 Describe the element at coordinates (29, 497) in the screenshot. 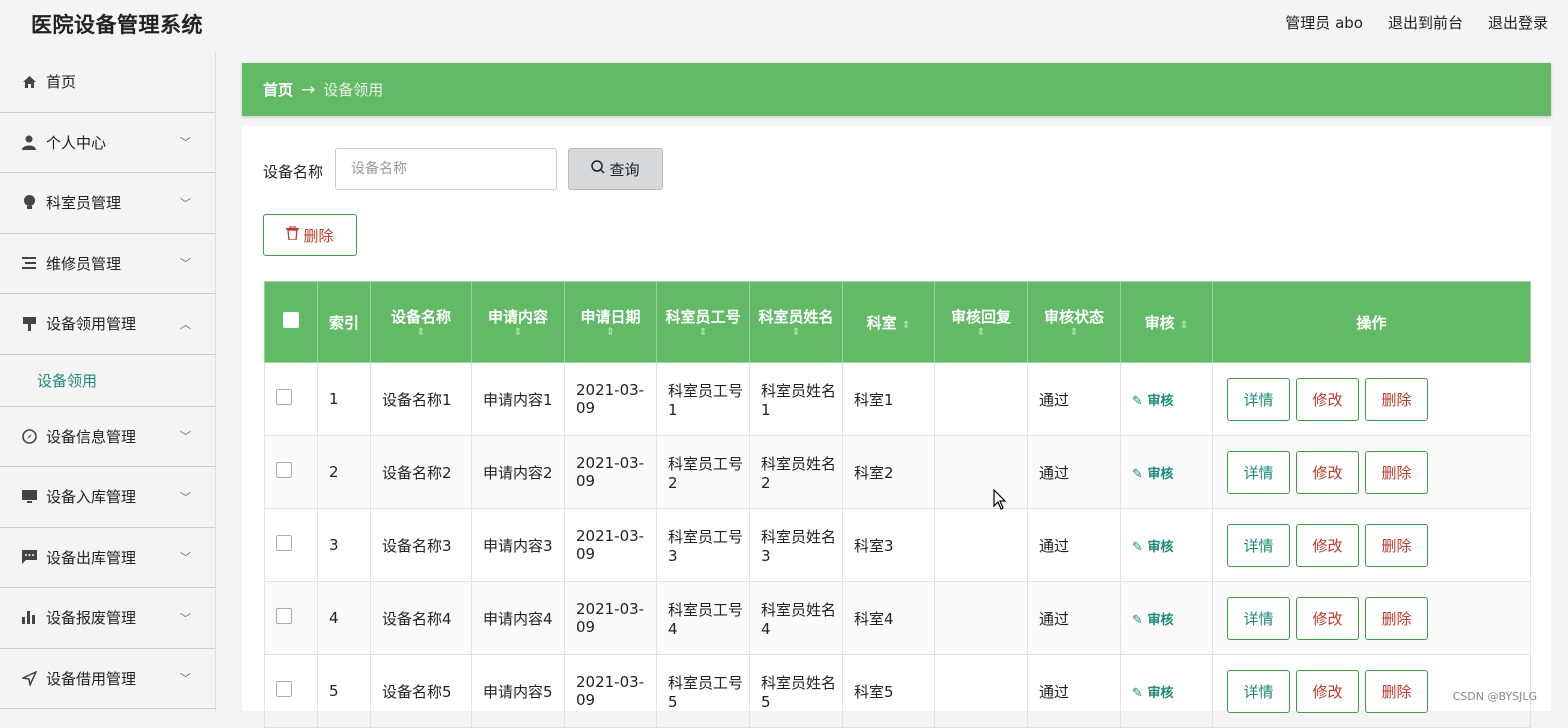

I see `monitor-icon` at that location.